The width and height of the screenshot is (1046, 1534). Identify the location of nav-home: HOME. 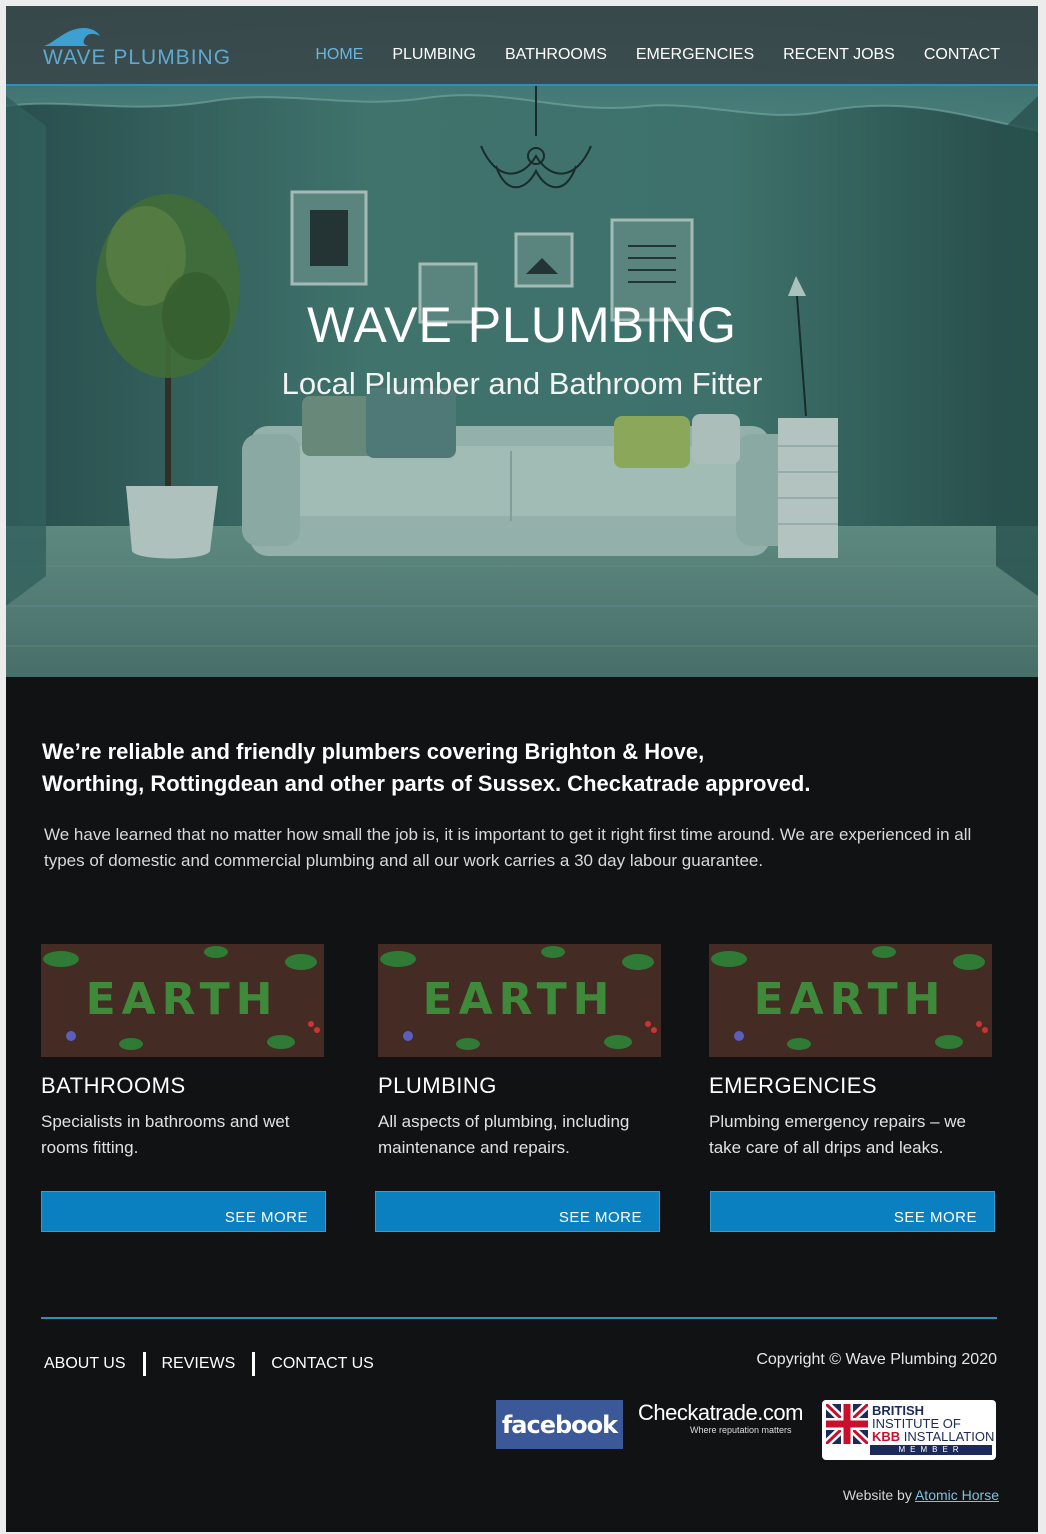
(339, 55).